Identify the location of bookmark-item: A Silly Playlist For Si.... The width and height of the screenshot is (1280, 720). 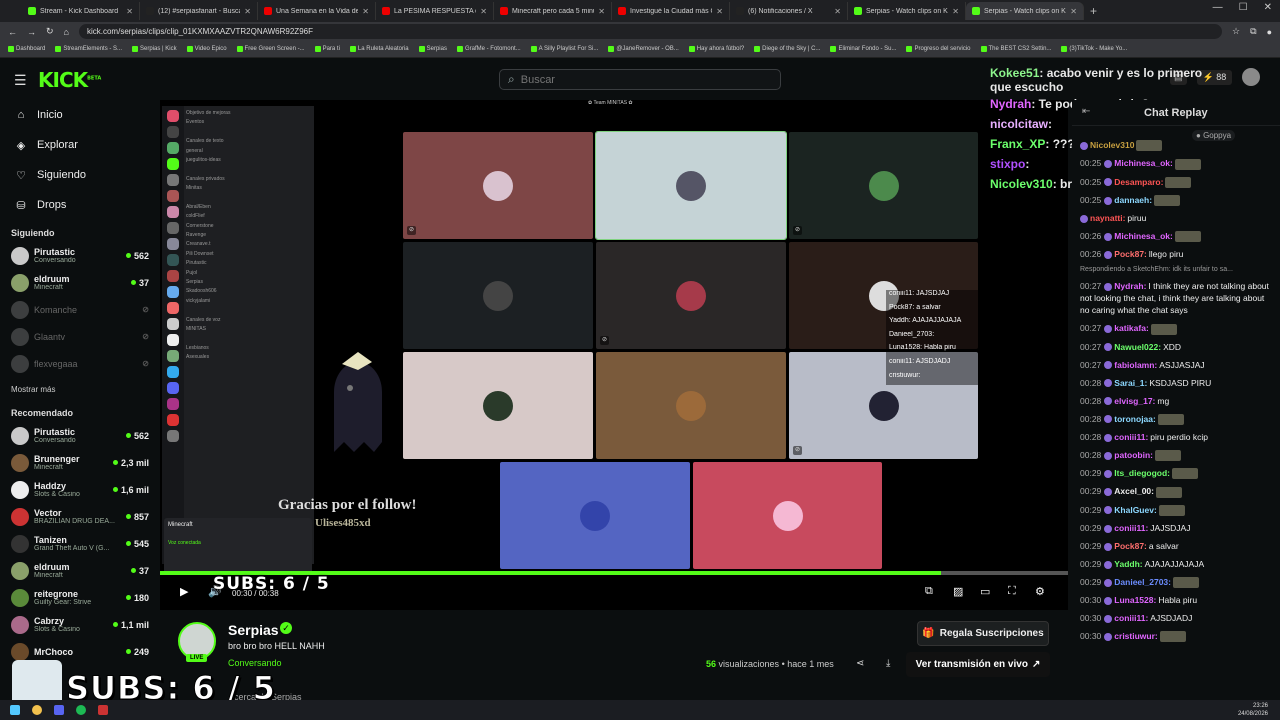
(564, 49).